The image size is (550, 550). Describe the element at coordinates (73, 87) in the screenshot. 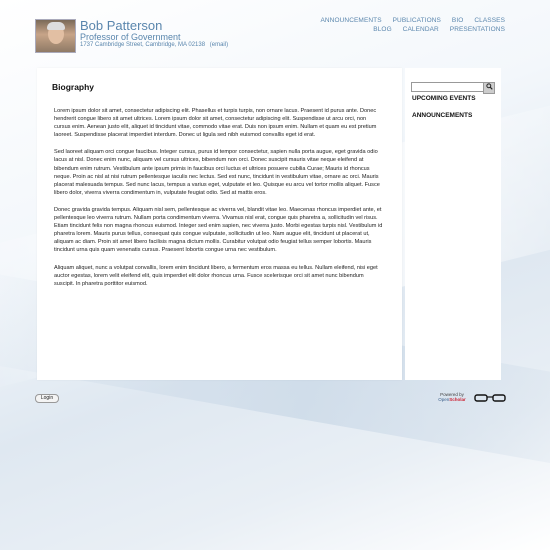

I see `page-title: Biography` at that location.